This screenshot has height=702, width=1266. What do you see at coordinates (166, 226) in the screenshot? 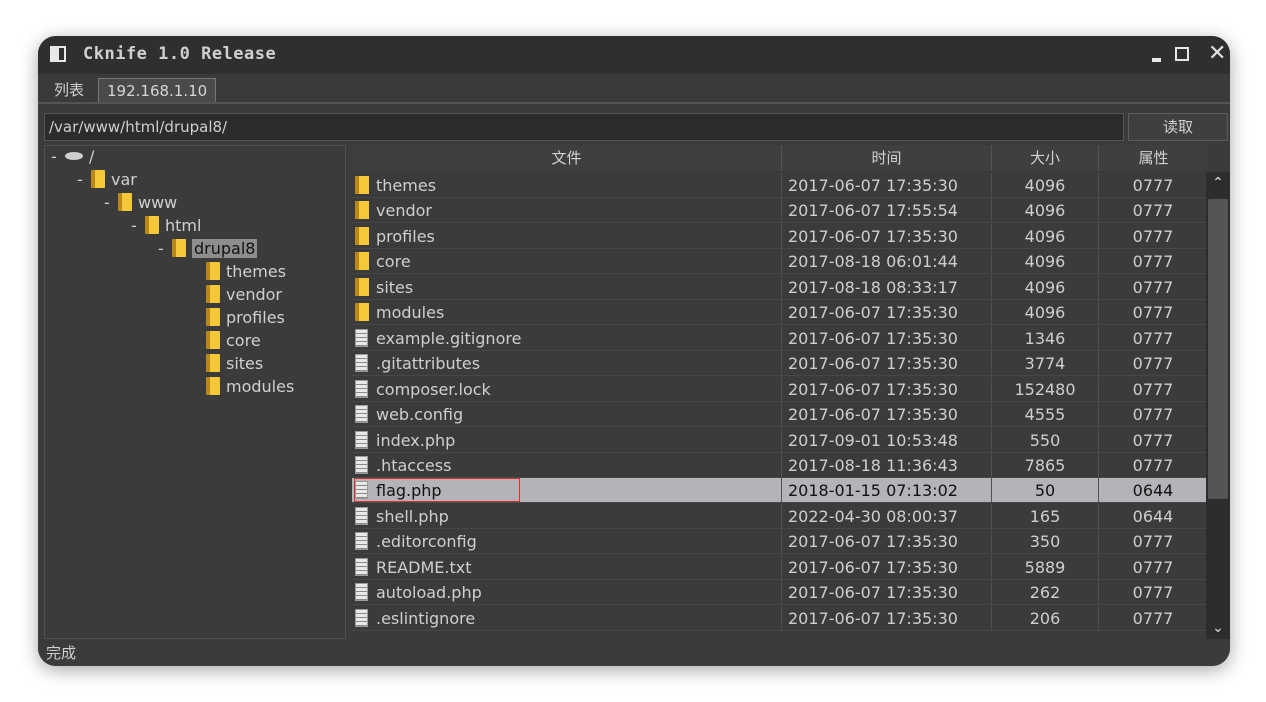
I see `tree-node-html: - html` at bounding box center [166, 226].